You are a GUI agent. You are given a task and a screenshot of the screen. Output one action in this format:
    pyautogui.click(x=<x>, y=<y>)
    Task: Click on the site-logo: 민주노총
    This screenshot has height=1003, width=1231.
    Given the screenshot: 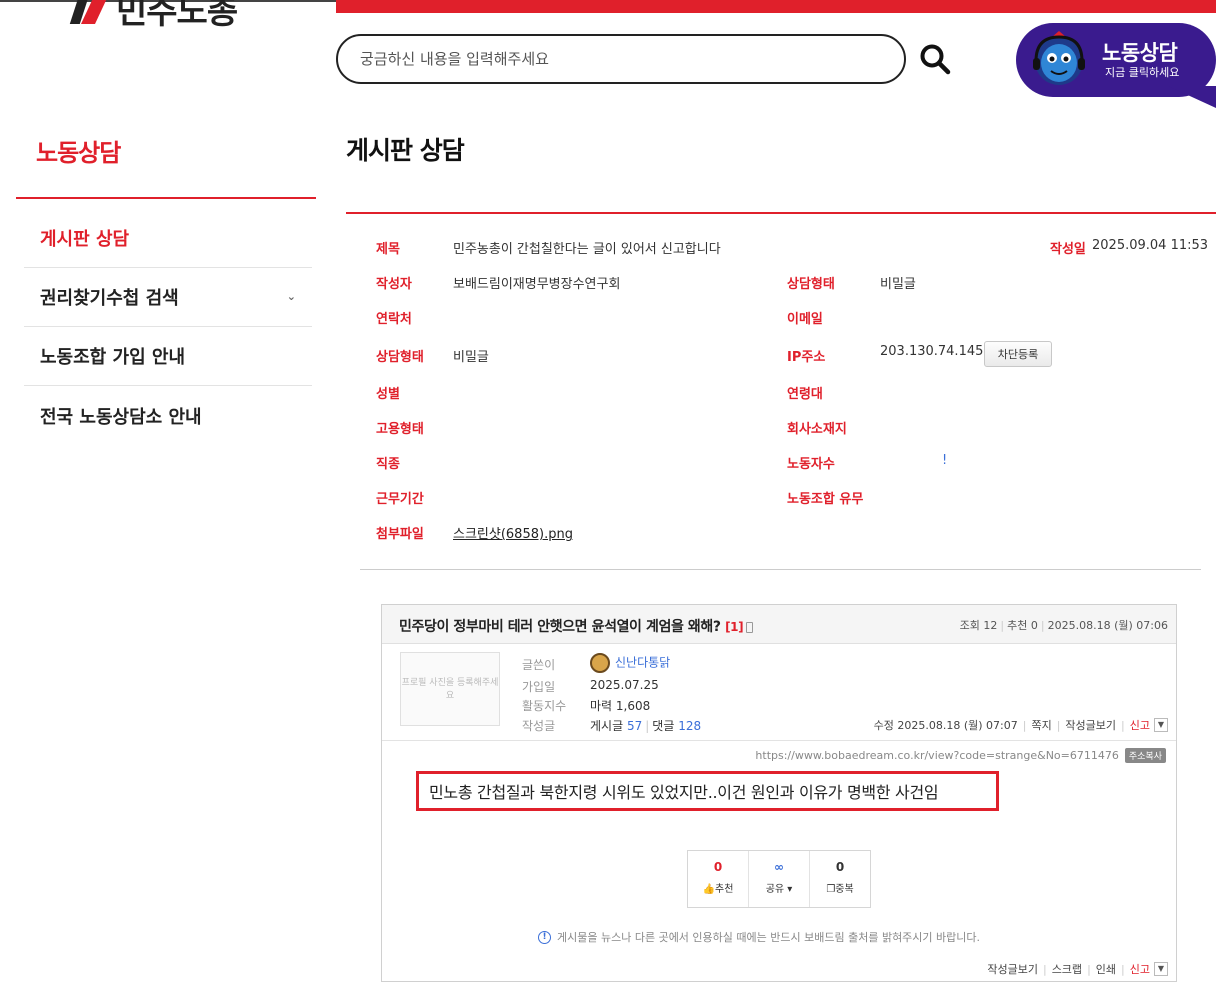 What is the action you would take?
    pyautogui.click(x=153, y=16)
    